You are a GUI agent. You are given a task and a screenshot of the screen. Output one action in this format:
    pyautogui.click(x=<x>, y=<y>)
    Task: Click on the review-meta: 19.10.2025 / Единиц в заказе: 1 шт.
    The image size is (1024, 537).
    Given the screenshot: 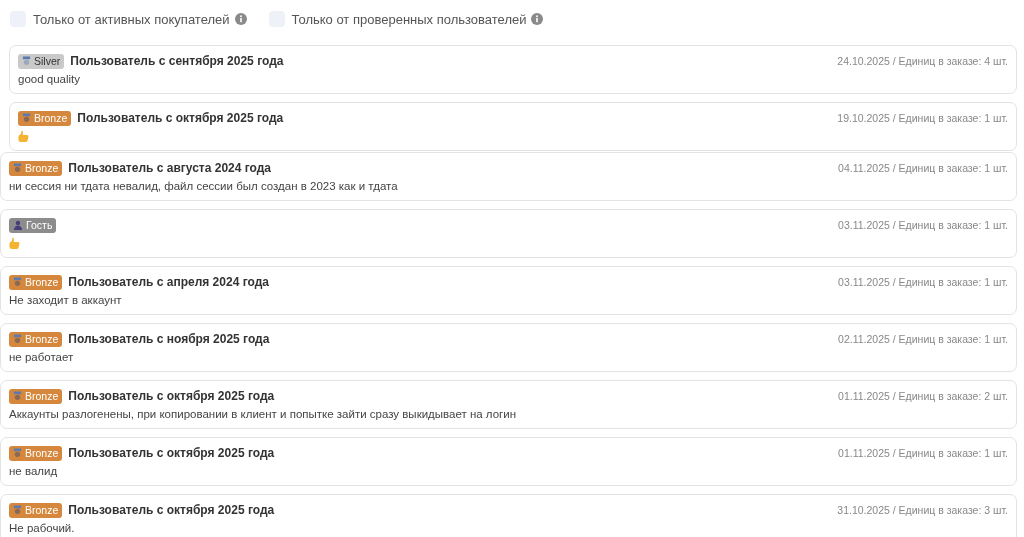 What is the action you would take?
    pyautogui.click(x=922, y=118)
    